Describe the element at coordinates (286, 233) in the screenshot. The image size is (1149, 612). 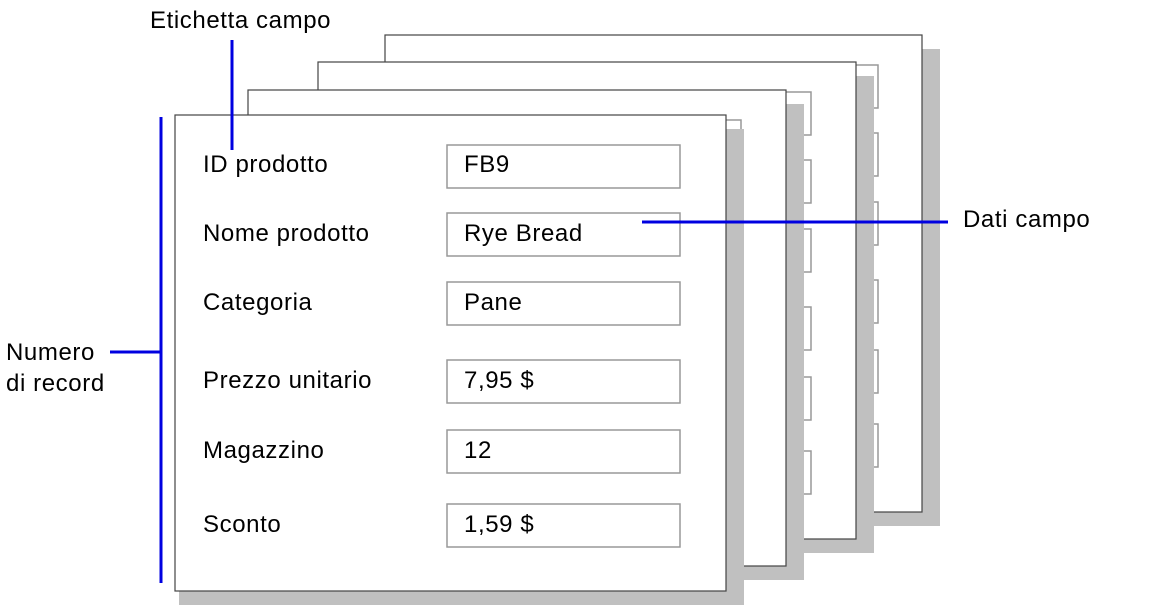
I see `field-label: Nome prodotto` at that location.